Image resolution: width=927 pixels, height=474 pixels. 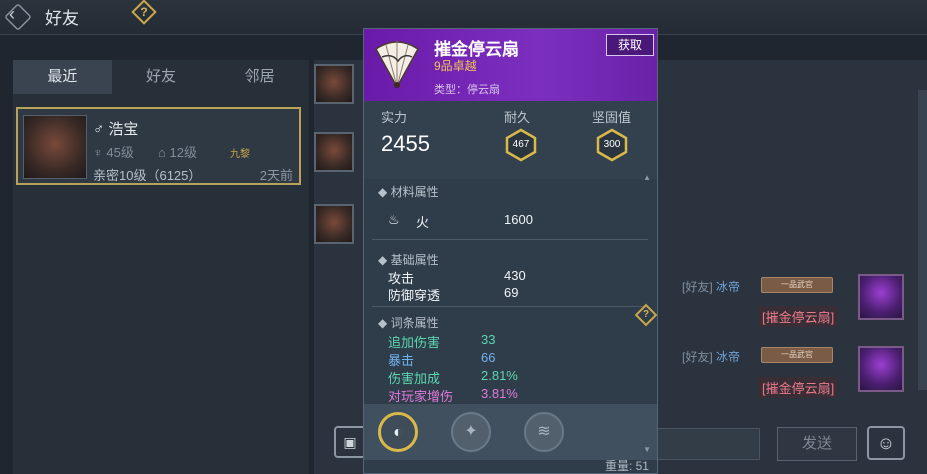 I want to click on tab-friends: 好友, so click(x=161, y=77).